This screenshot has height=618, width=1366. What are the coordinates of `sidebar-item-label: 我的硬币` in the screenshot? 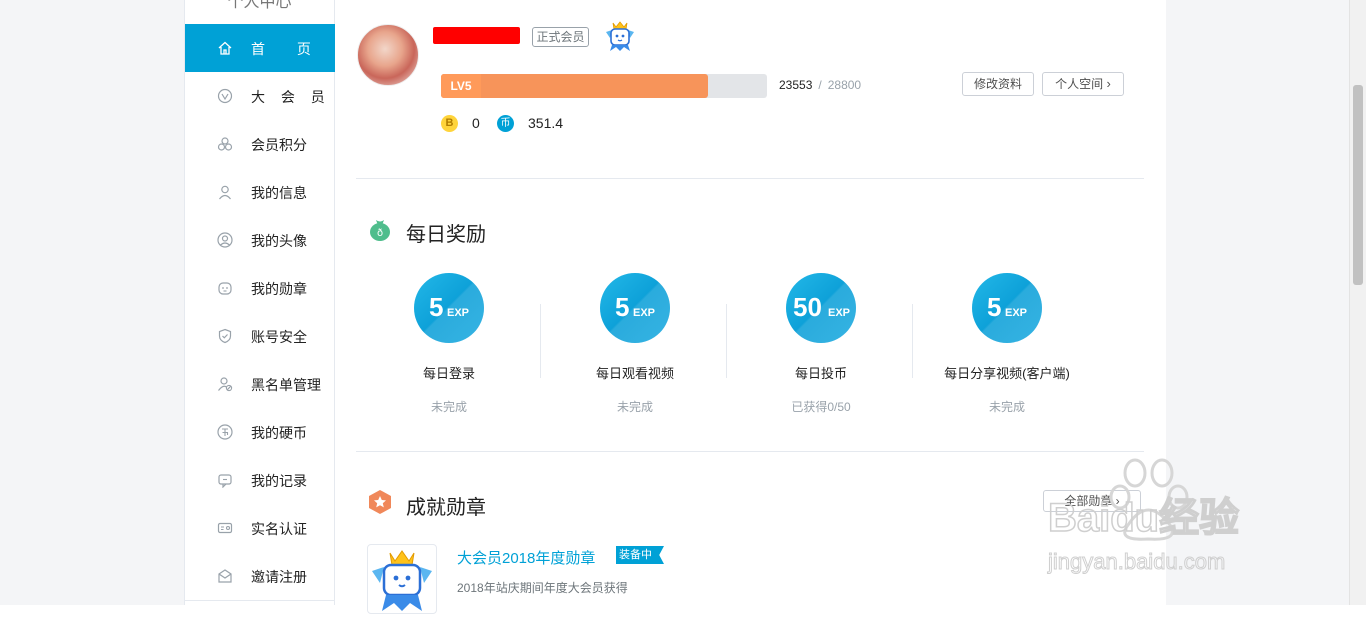 It's located at (279, 433).